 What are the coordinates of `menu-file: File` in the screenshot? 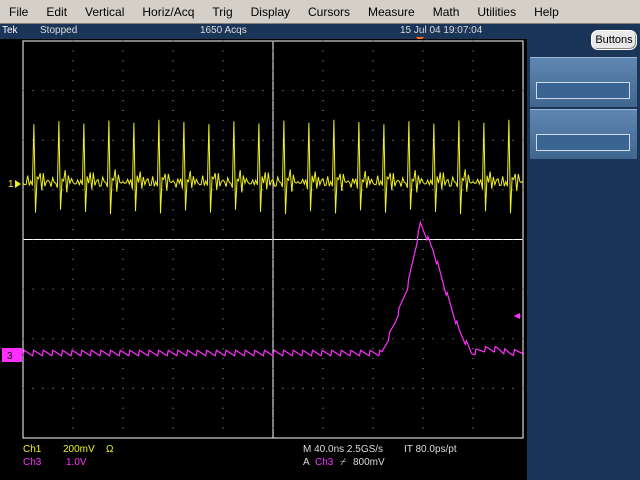 It's located at (18, 12).